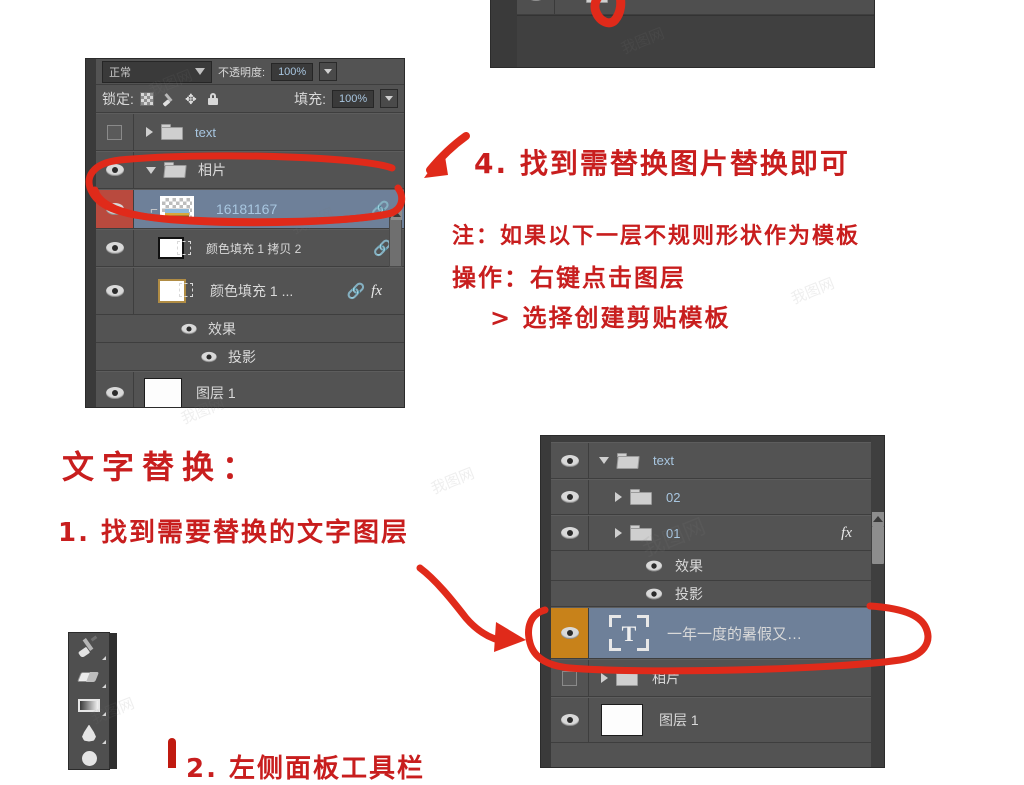 The width and height of the screenshot is (1024, 785). What do you see at coordinates (328, 71) in the screenshot?
I see `opacity-stepper` at bounding box center [328, 71].